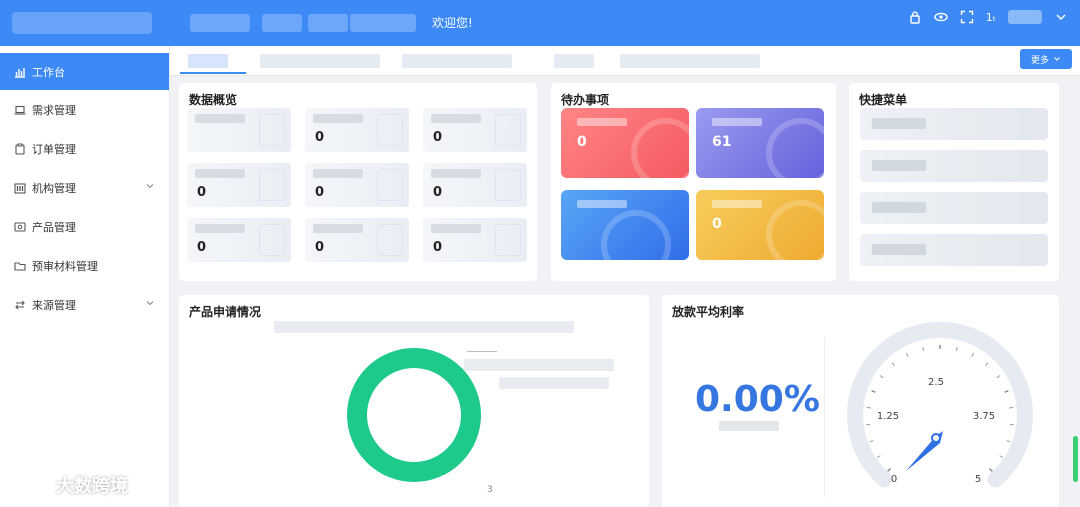 Image resolution: width=1080 pixels, height=507 pixels. What do you see at coordinates (239, 130) in the screenshot?
I see `stat-tile` at bounding box center [239, 130].